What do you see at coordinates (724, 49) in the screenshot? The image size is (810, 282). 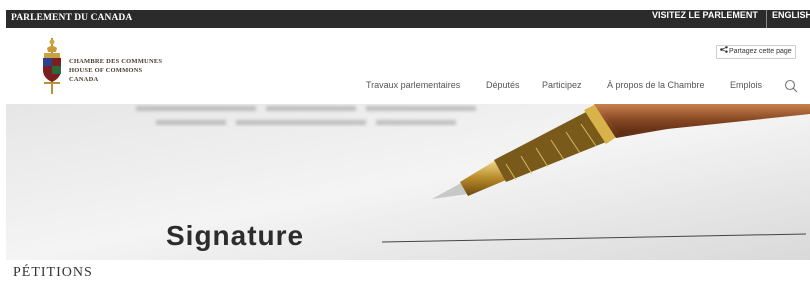 I see `share-icon` at bounding box center [724, 49].